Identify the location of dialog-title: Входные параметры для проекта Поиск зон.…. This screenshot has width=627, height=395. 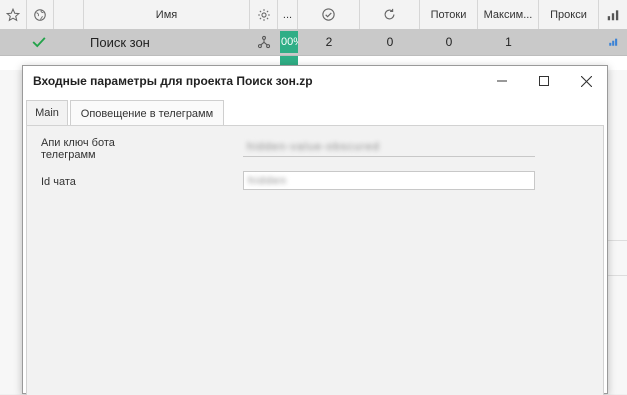
(173, 81).